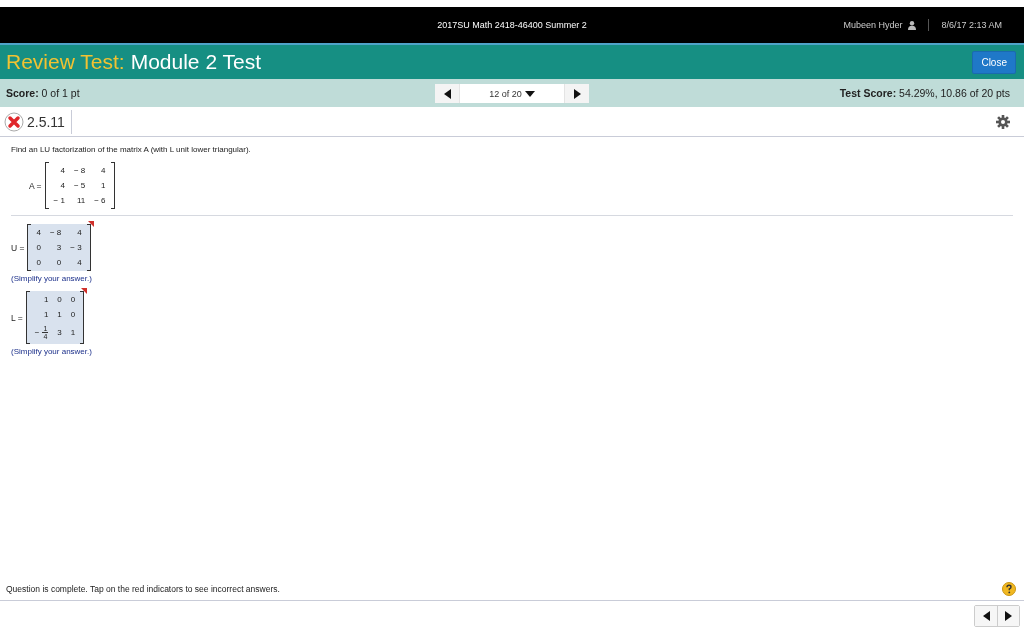 Image resolution: width=1024 pixels, height=631 pixels. What do you see at coordinates (131, 149) in the screenshot?
I see `question-prompt: Find an LU factorization of the matrix A (with L unit lower triangular).` at bounding box center [131, 149].